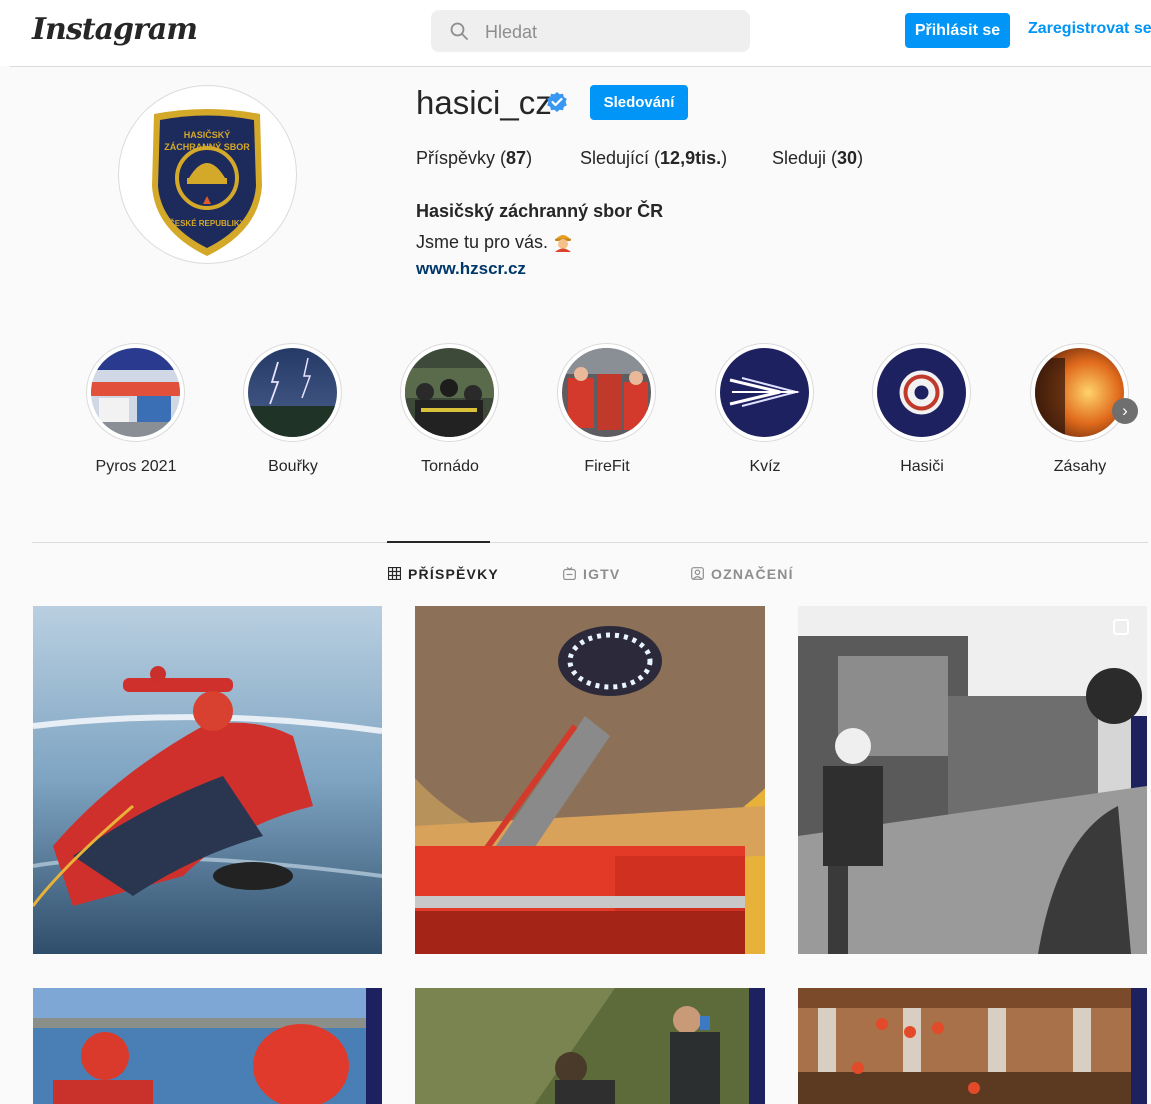 This screenshot has height=1104, width=1151. I want to click on highlight-item: Kvíz, so click(765, 409).